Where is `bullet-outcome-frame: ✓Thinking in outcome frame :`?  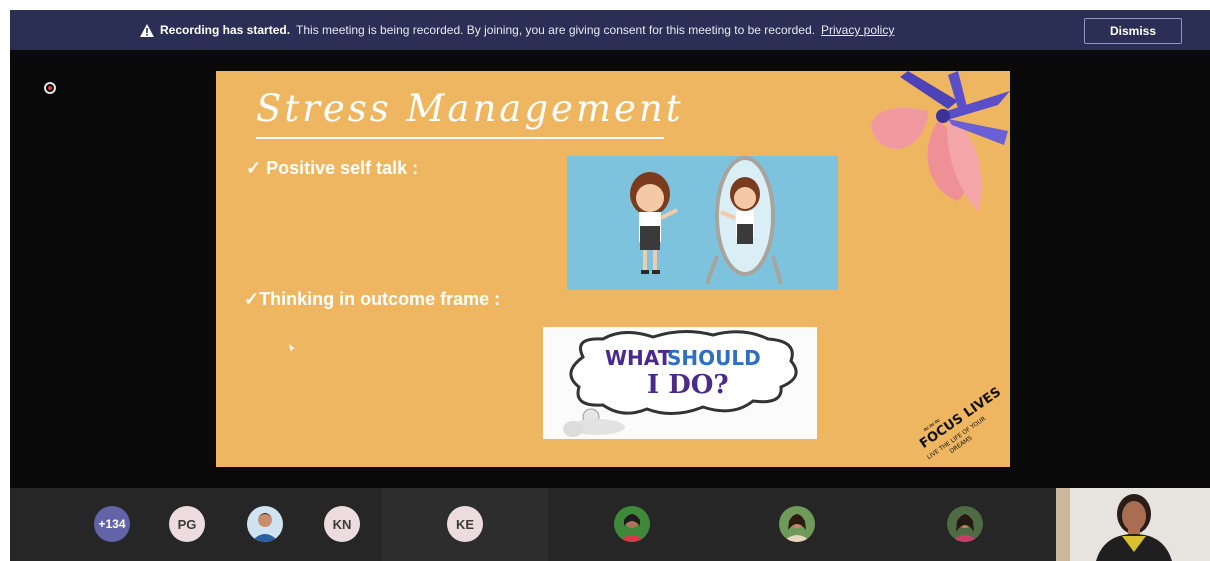 bullet-outcome-frame: ✓Thinking in outcome frame : is located at coordinates (372, 299).